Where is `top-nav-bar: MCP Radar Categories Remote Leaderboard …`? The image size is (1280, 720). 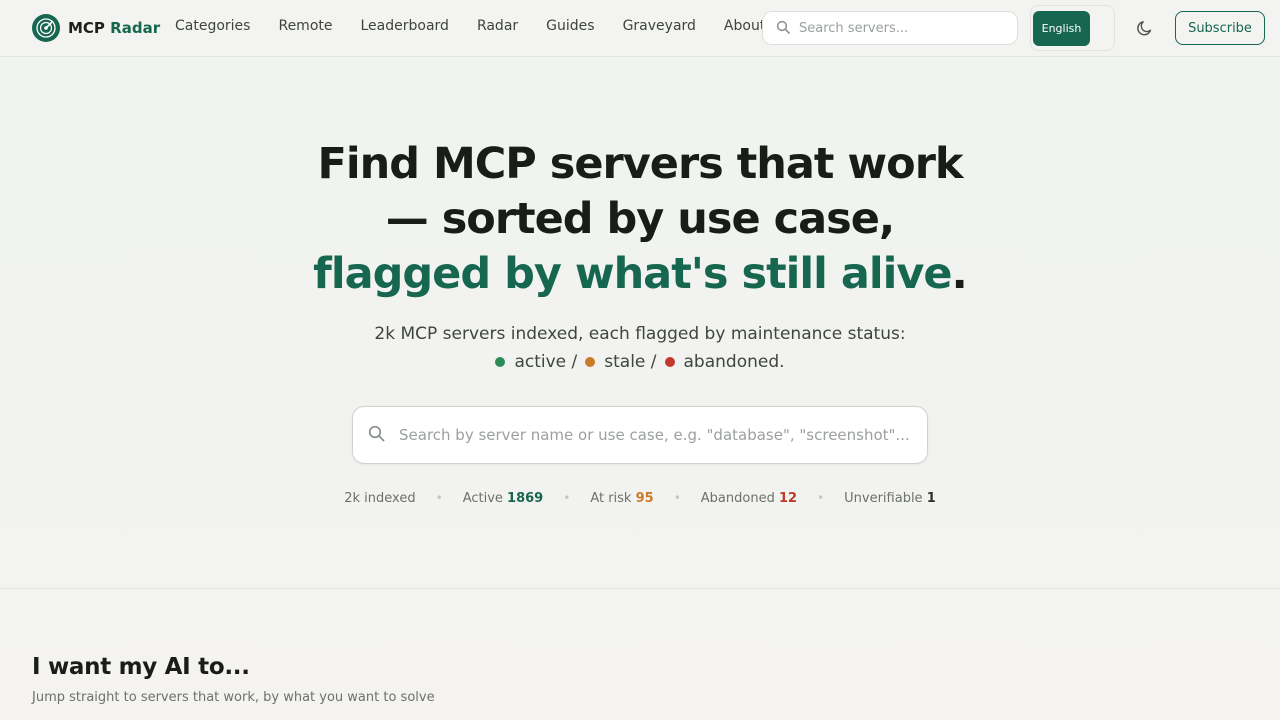 top-nav-bar: MCP Radar Categories Remote Leaderboard … is located at coordinates (640, 28).